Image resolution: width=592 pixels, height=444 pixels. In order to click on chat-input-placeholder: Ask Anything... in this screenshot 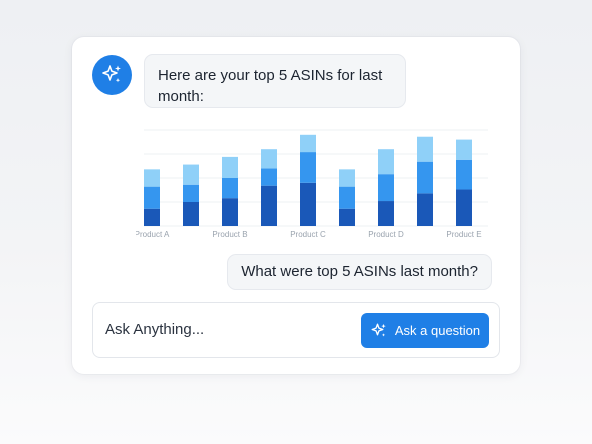, I will do `click(154, 330)`.